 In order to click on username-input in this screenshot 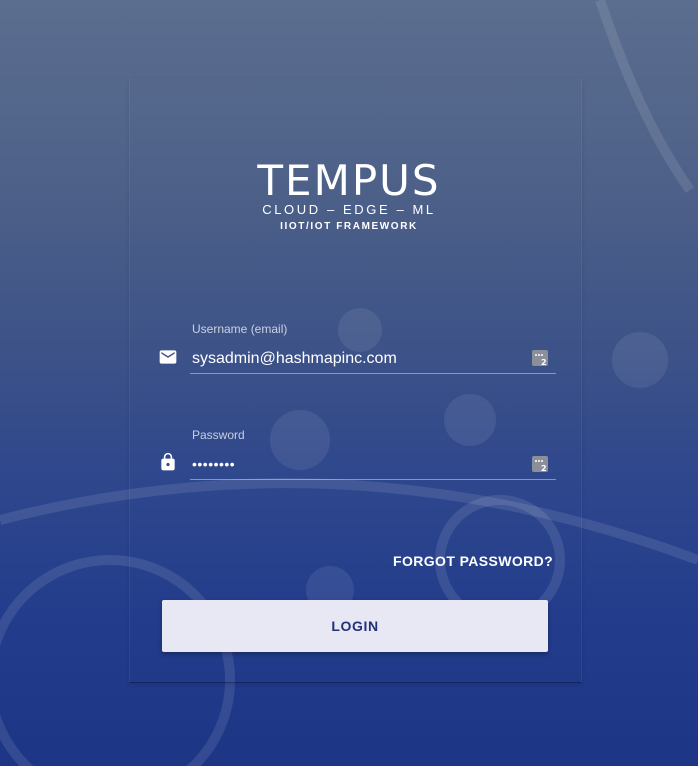, I will do `click(362, 359)`.